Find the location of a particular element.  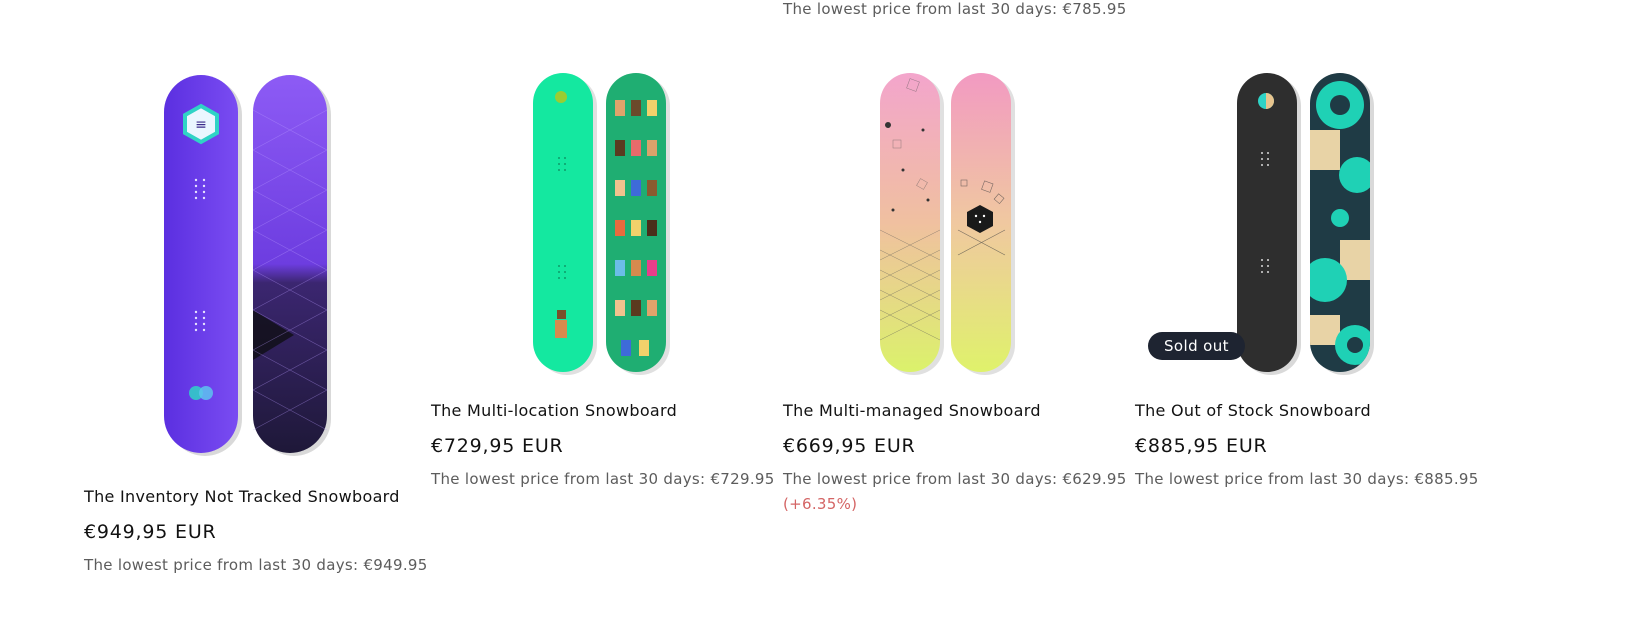

sold-out-badge: Sold out is located at coordinates (1196, 346).